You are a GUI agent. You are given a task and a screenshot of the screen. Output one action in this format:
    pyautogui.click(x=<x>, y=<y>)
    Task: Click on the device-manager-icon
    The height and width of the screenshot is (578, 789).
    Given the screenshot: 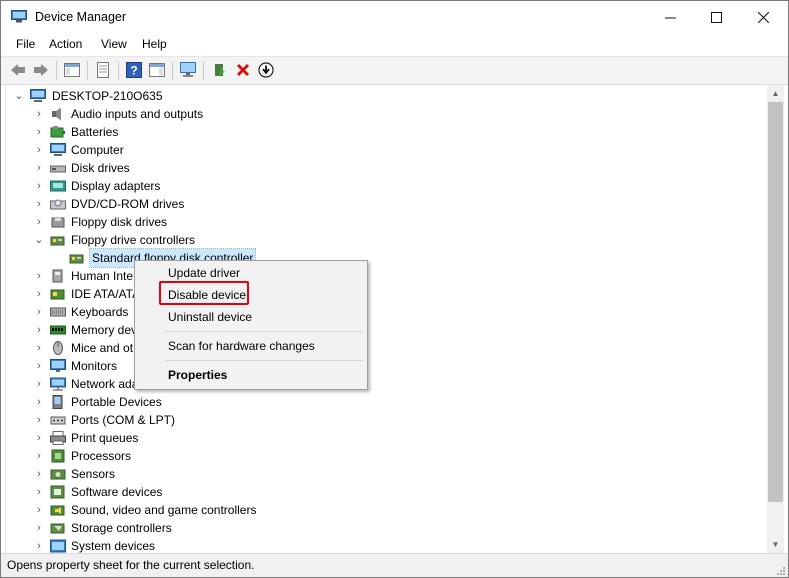 What is the action you would take?
    pyautogui.click(x=19, y=16)
    